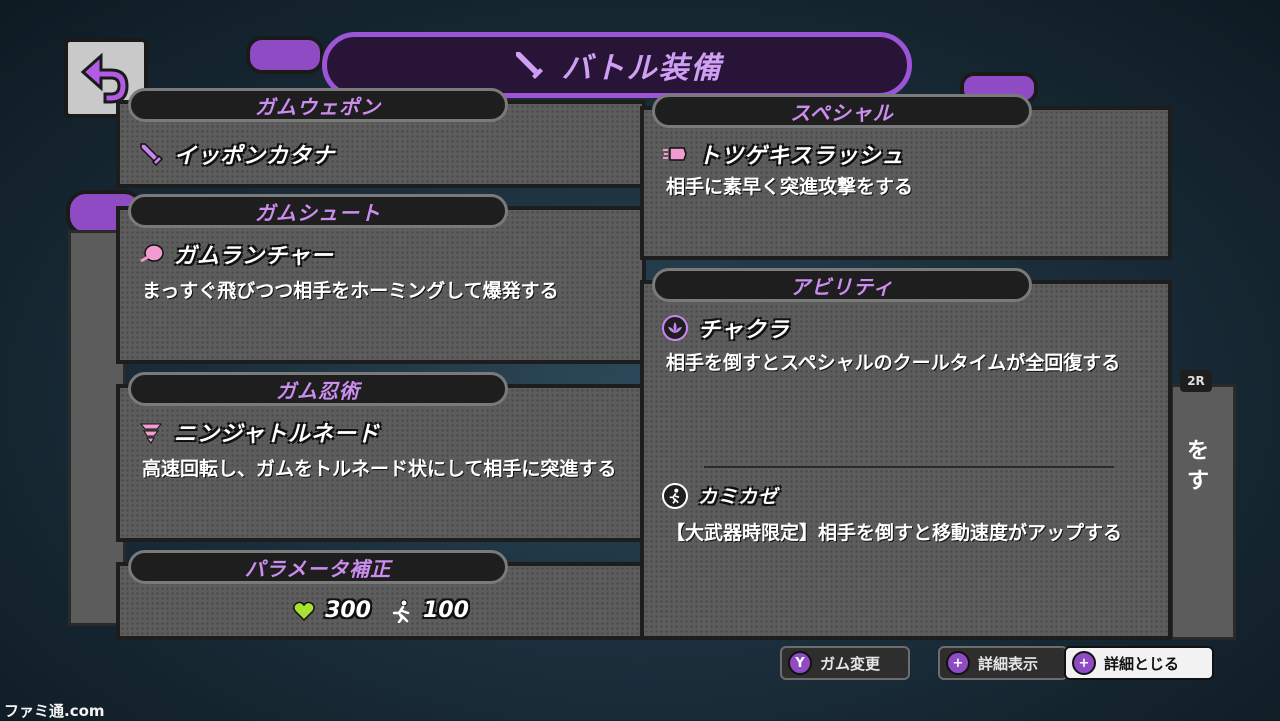 The width and height of the screenshot is (1280, 721). What do you see at coordinates (1196, 381) in the screenshot?
I see `background-badge: 2R` at bounding box center [1196, 381].